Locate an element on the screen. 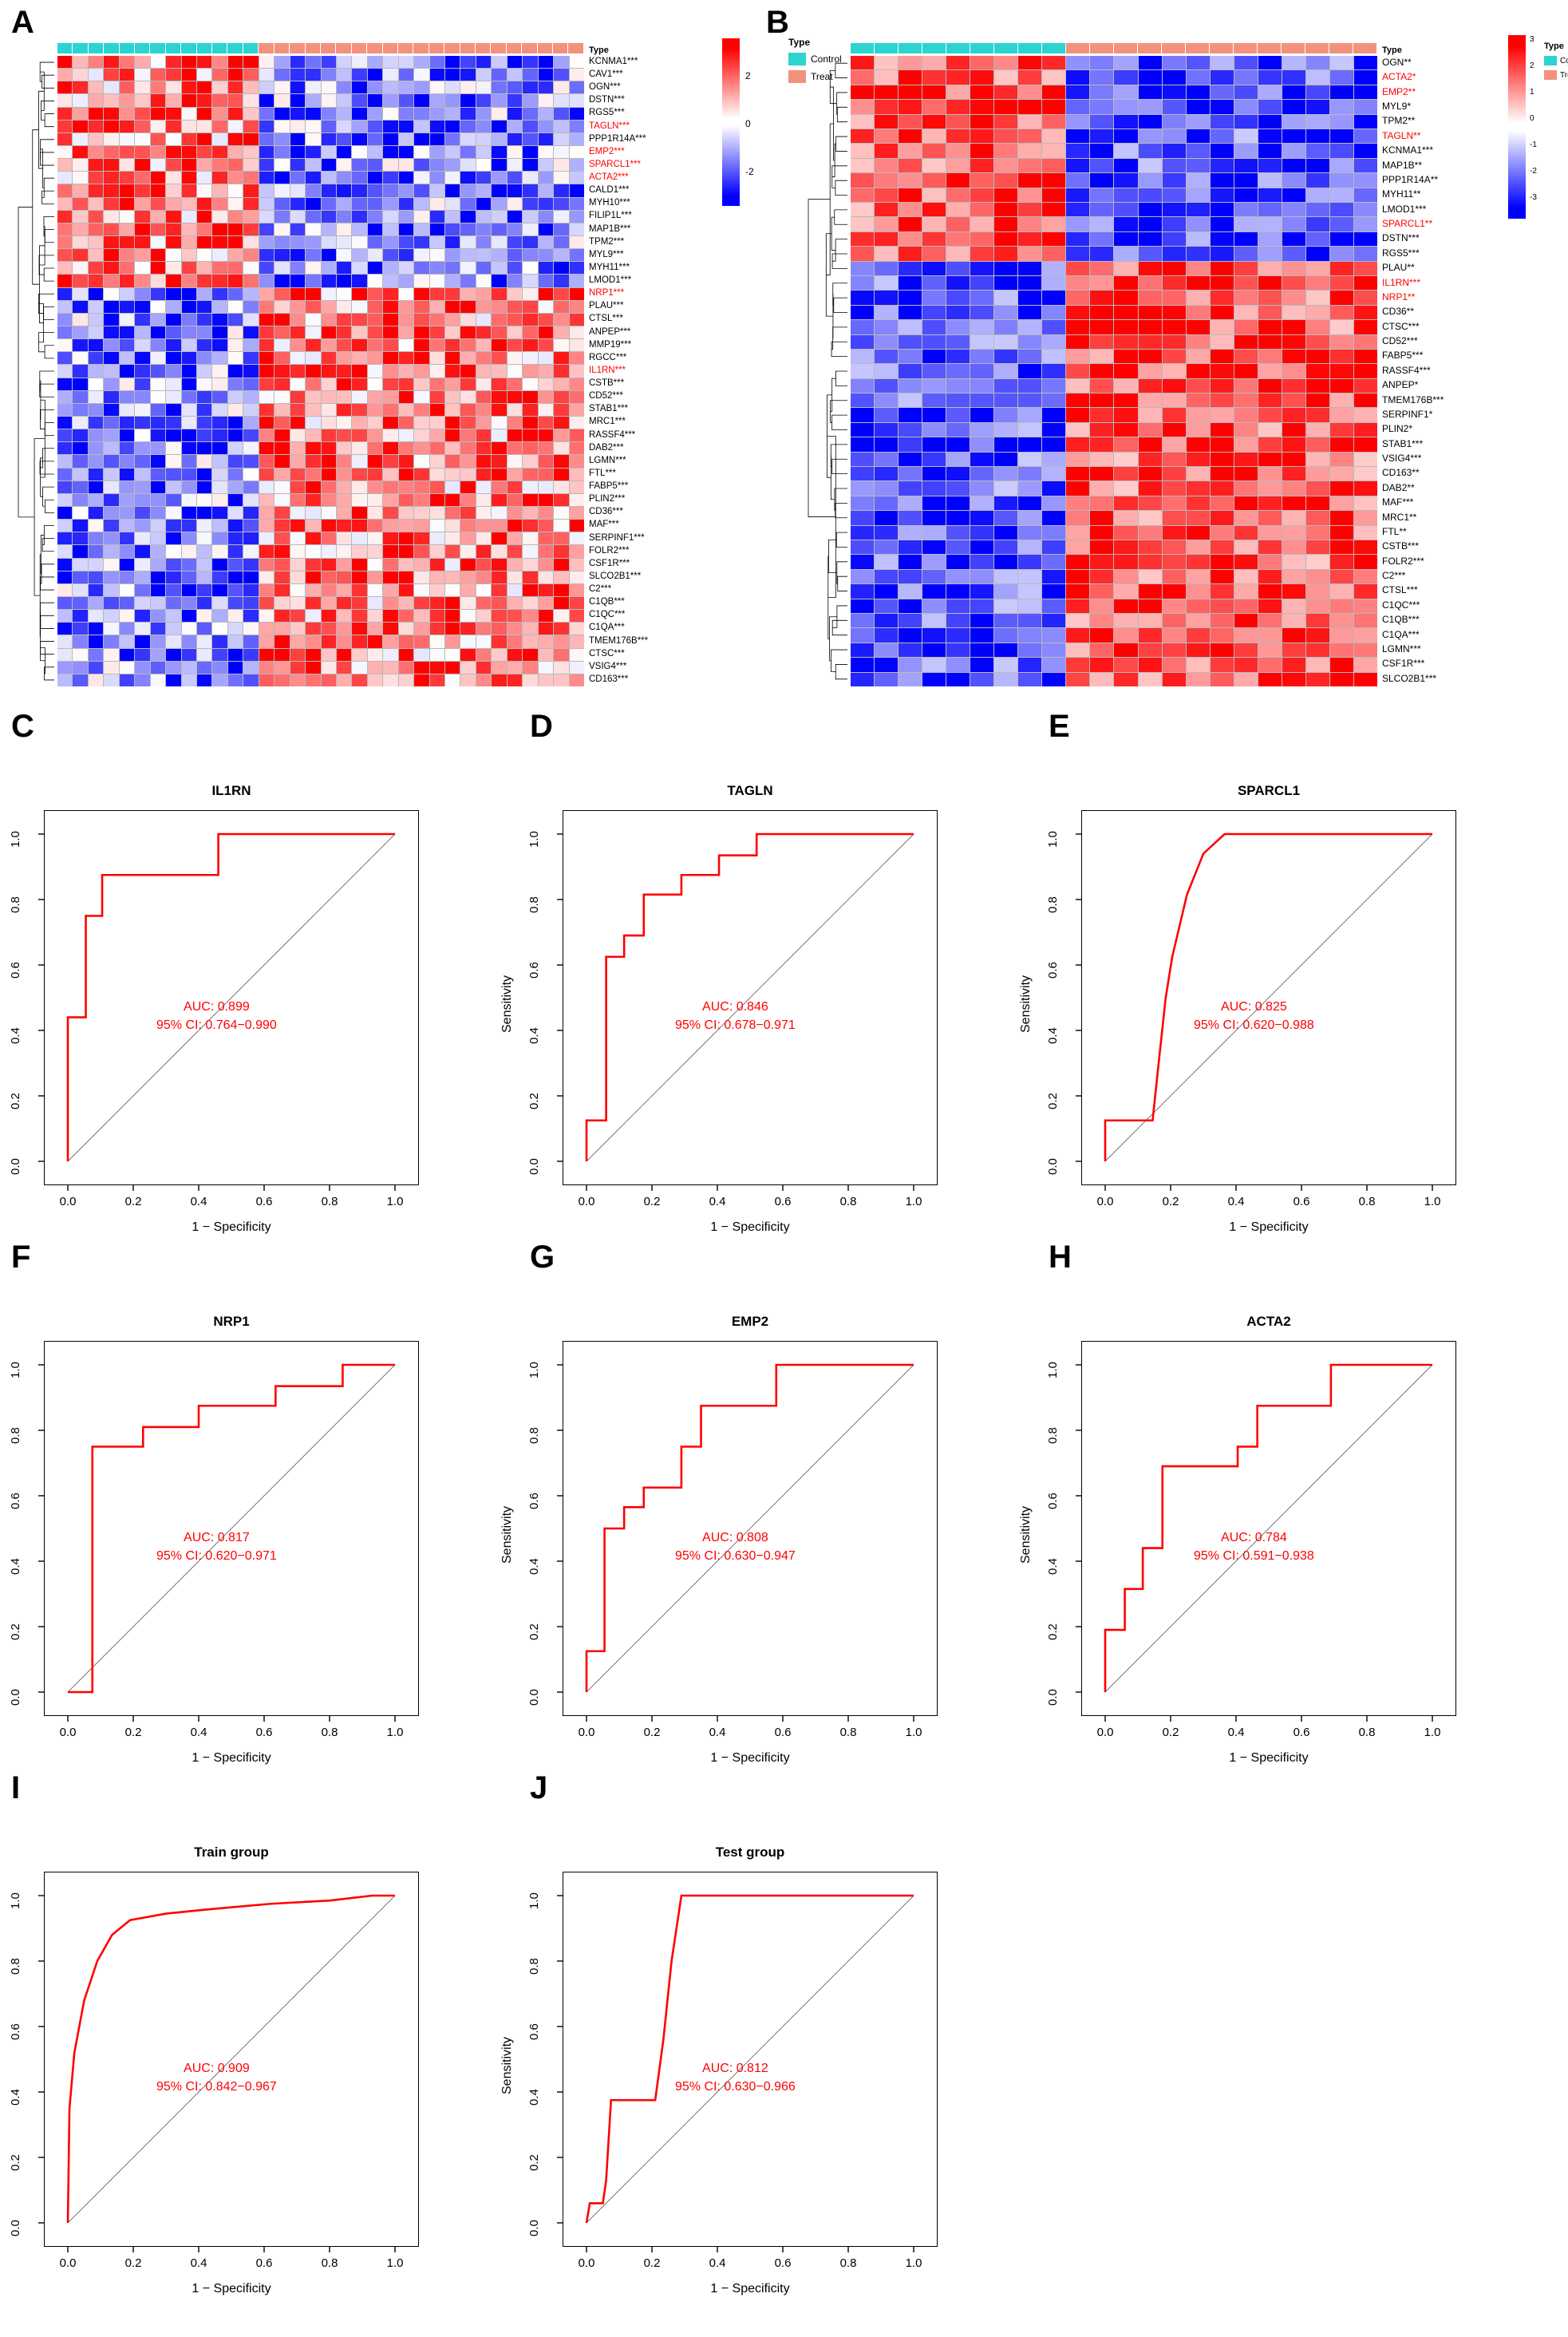 This screenshot has height=2337, width=1568. gene-label: SLCO2B1*** is located at coordinates (1409, 678).